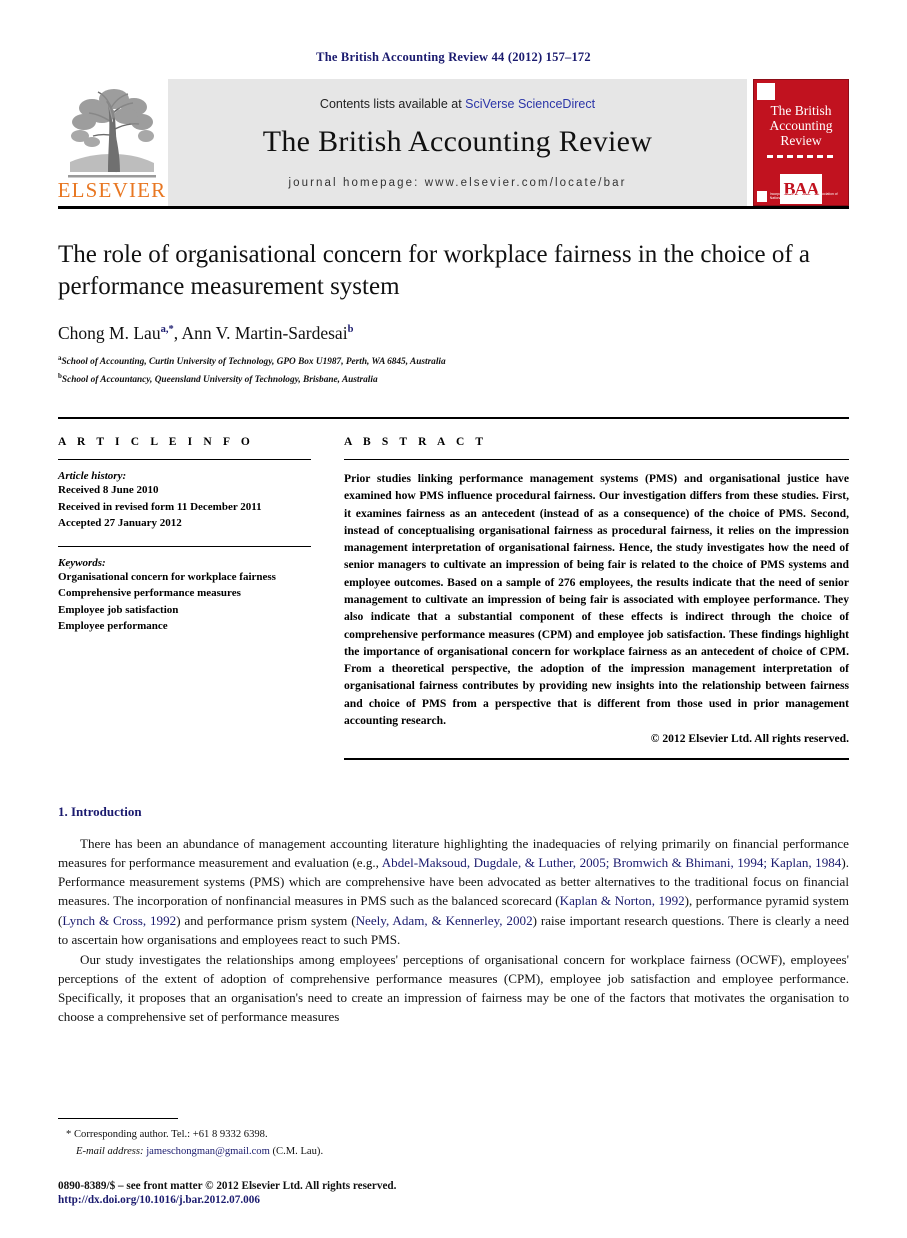  I want to click on keyword-item: Employee performance, so click(113, 626).